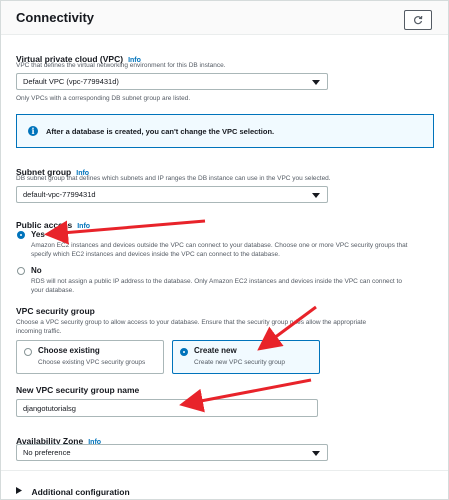  What do you see at coordinates (71, 81) in the screenshot?
I see `vpc-select-value: Default VPC (vpc-7799431d)` at bounding box center [71, 81].